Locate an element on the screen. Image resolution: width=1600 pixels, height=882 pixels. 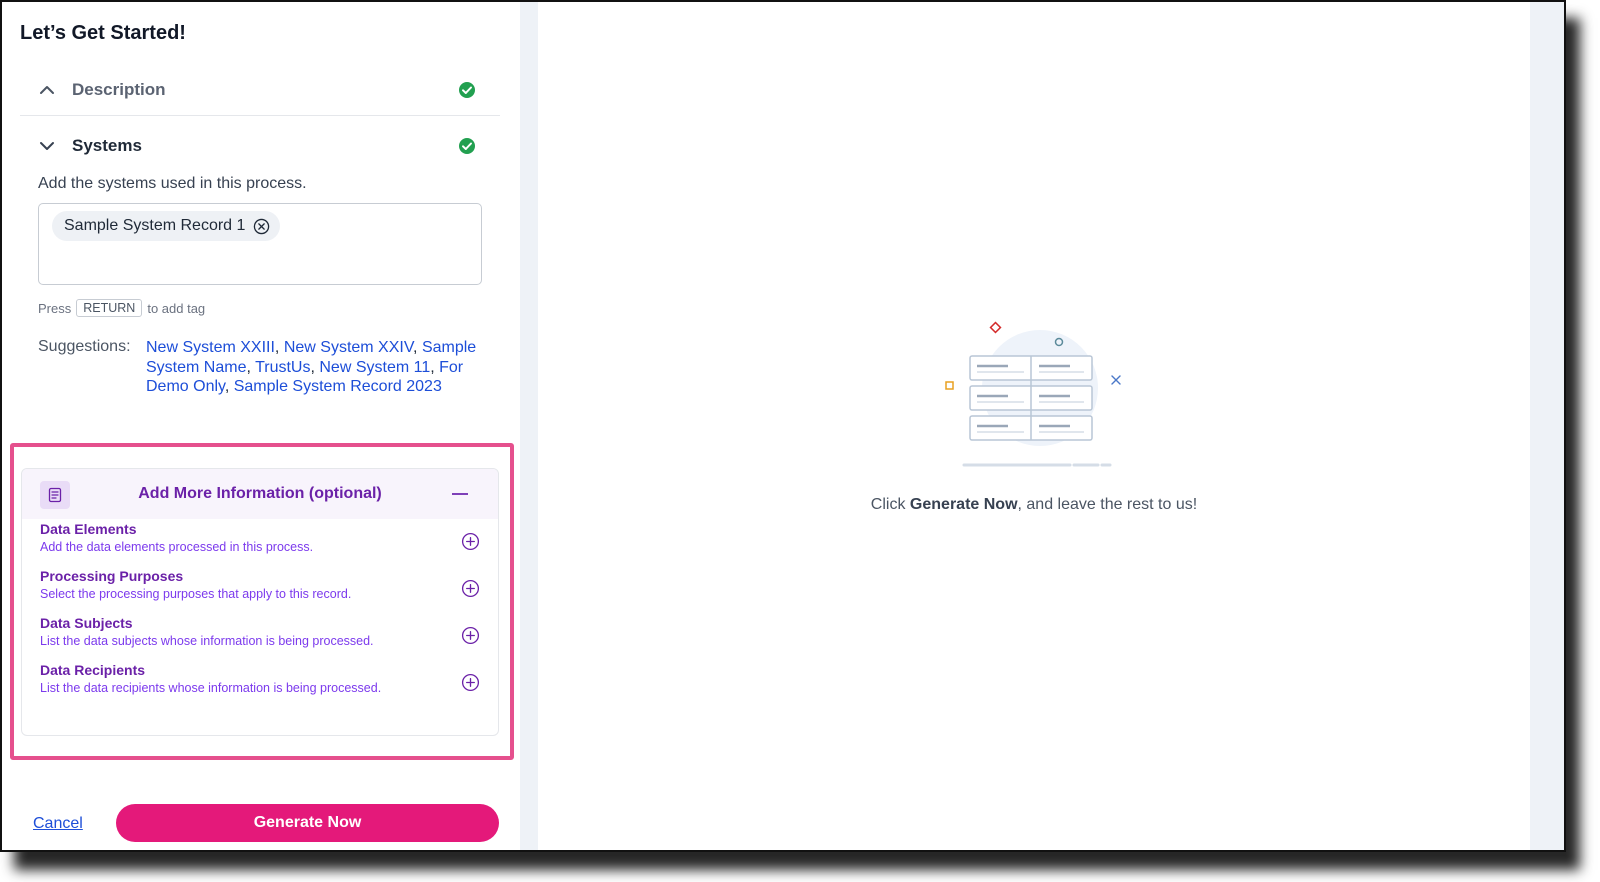
return-key: RETURN is located at coordinates (109, 308).